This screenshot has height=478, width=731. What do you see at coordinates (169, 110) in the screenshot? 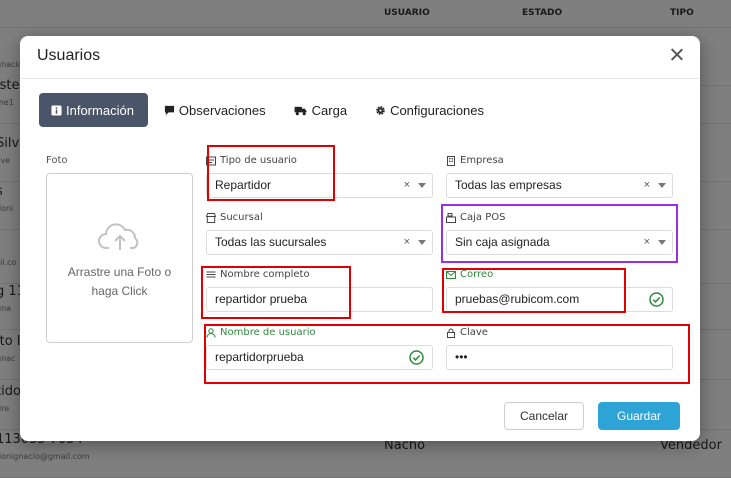
I see `comment-icon` at bounding box center [169, 110].